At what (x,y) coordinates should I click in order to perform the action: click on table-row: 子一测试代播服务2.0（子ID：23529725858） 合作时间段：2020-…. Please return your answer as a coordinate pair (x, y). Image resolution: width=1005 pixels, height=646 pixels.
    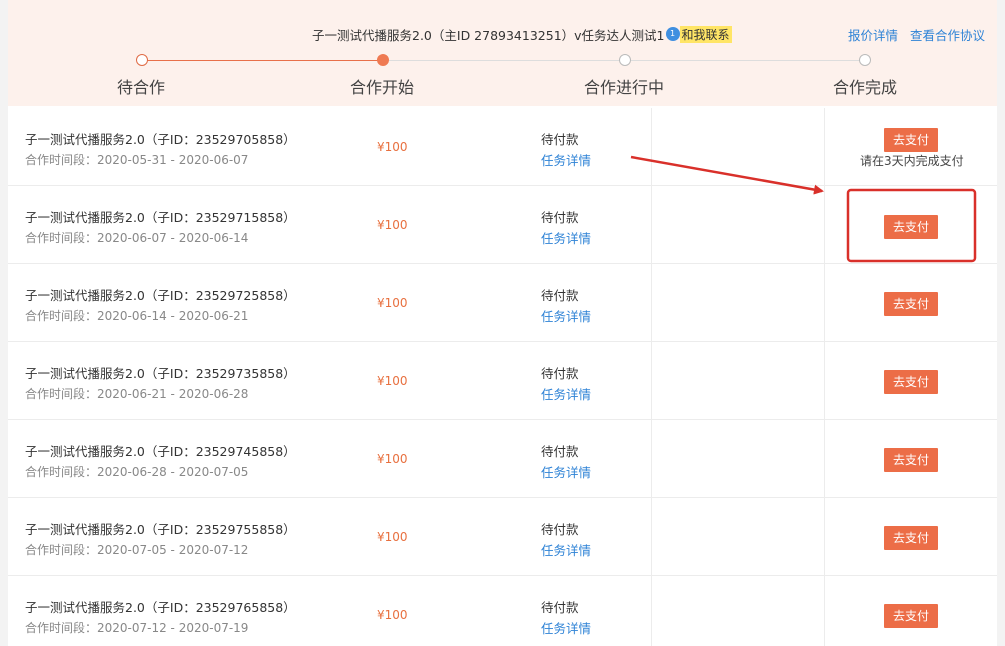
    Looking at the image, I should click on (502, 303).